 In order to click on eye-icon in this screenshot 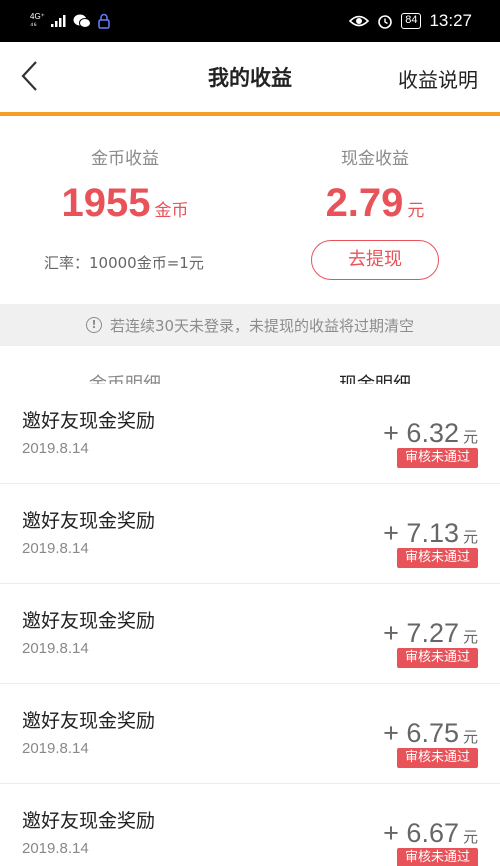, I will do `click(359, 21)`.